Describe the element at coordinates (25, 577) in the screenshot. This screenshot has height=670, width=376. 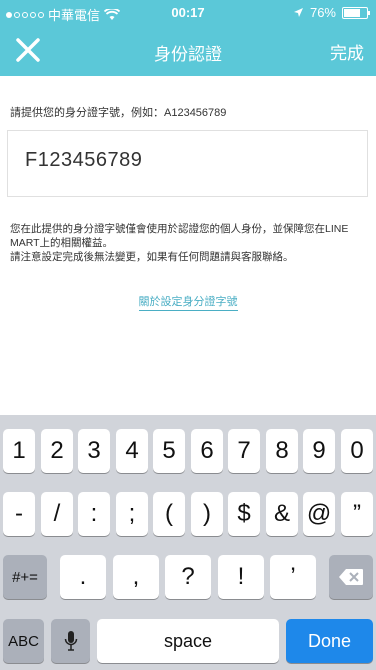
I see `symbols-toggle-key: #+=` at that location.